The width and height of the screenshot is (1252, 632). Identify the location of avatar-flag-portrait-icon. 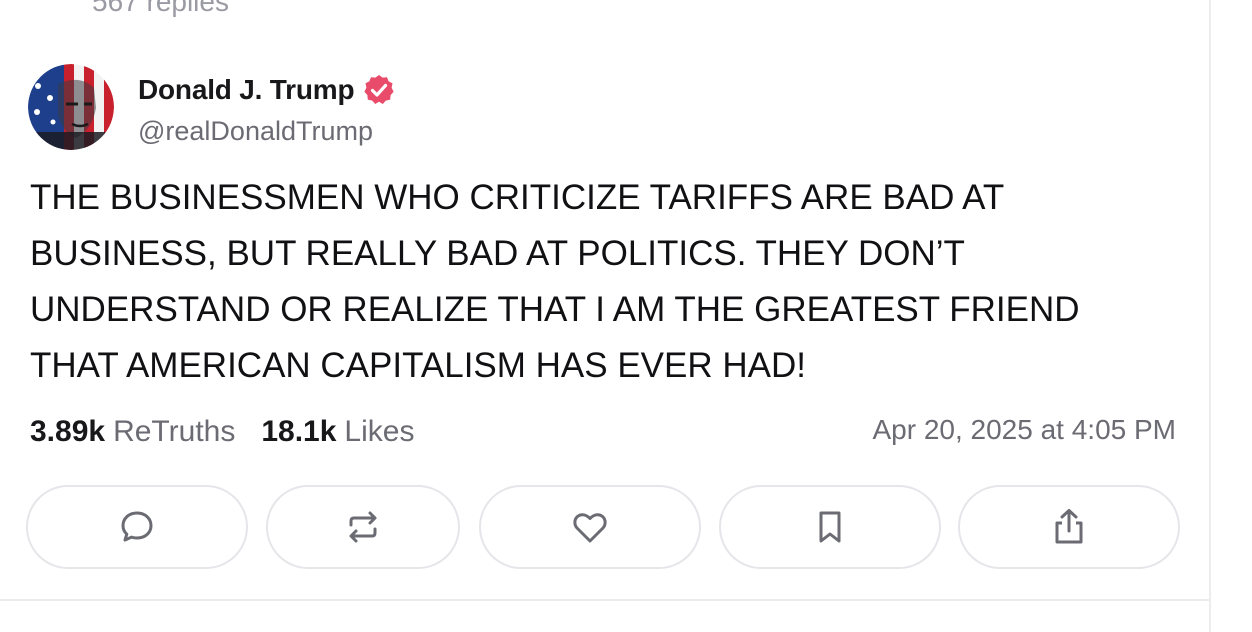
(71, 107).